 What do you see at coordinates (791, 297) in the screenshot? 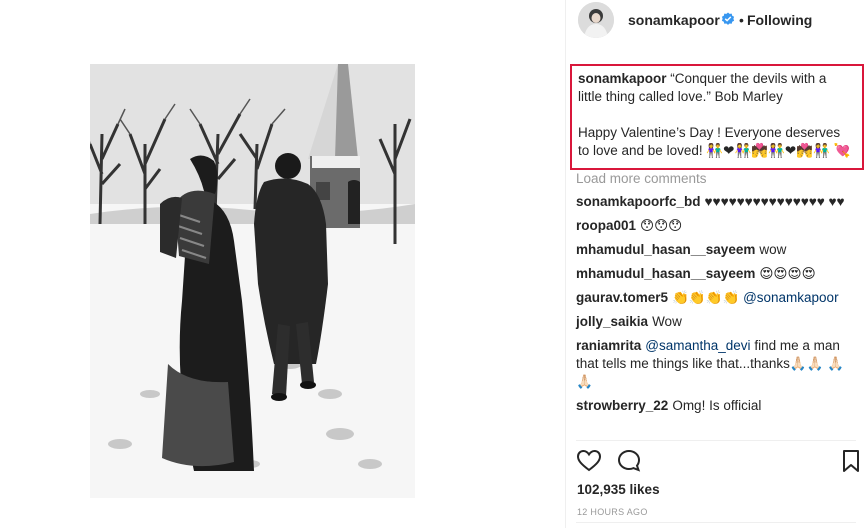
I see `comment-mention: @sonamkapoor` at bounding box center [791, 297].